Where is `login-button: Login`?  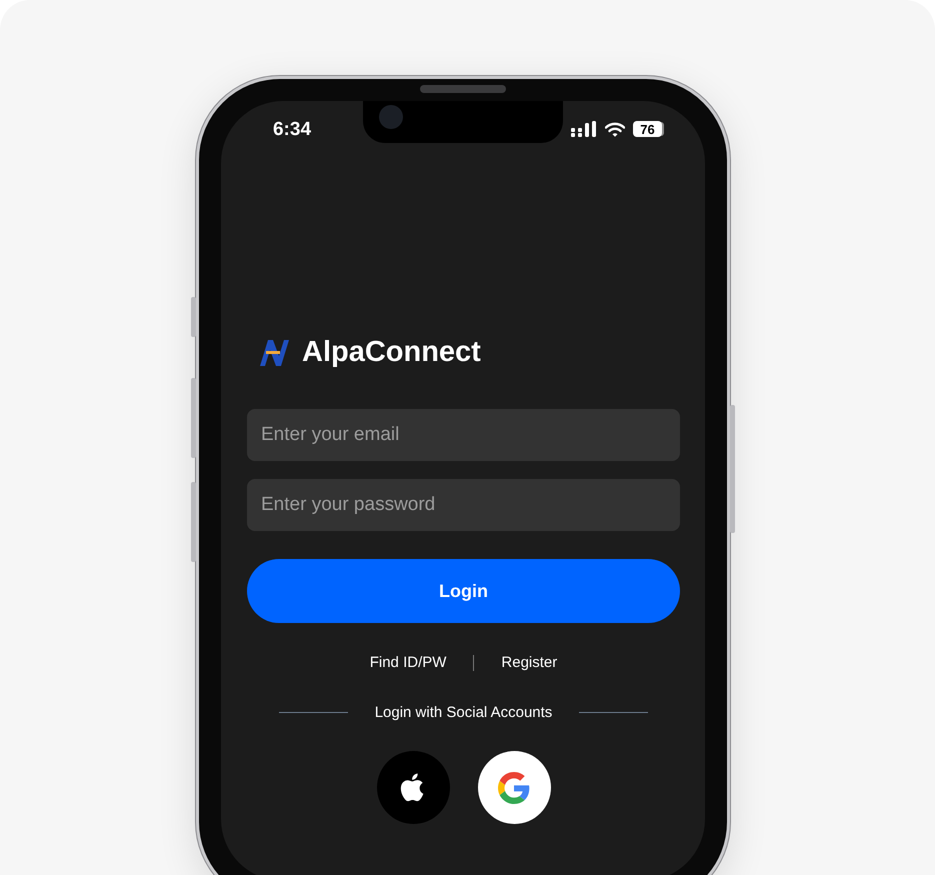 login-button: Login is located at coordinates (463, 591).